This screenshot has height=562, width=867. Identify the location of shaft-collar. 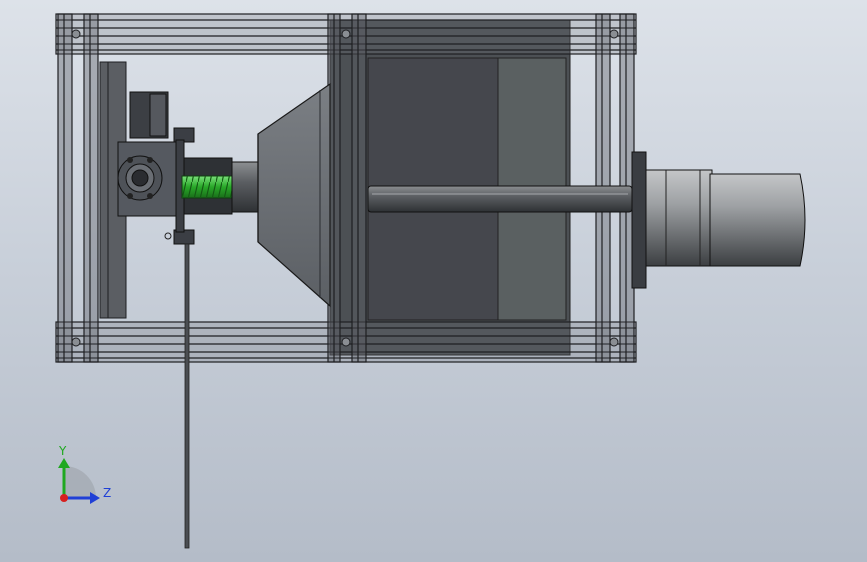
(246, 187).